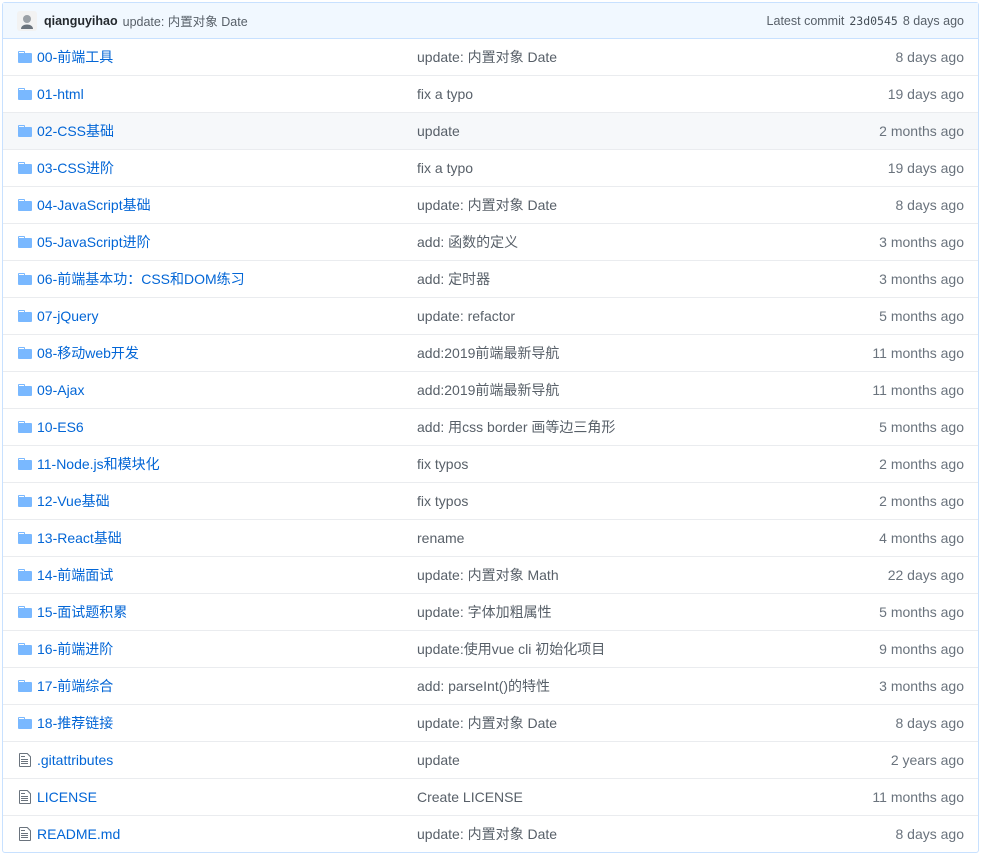 This screenshot has height=866, width=990. What do you see at coordinates (94, 205) in the screenshot?
I see `file-name-link: 04-JavaScript基础` at bounding box center [94, 205].